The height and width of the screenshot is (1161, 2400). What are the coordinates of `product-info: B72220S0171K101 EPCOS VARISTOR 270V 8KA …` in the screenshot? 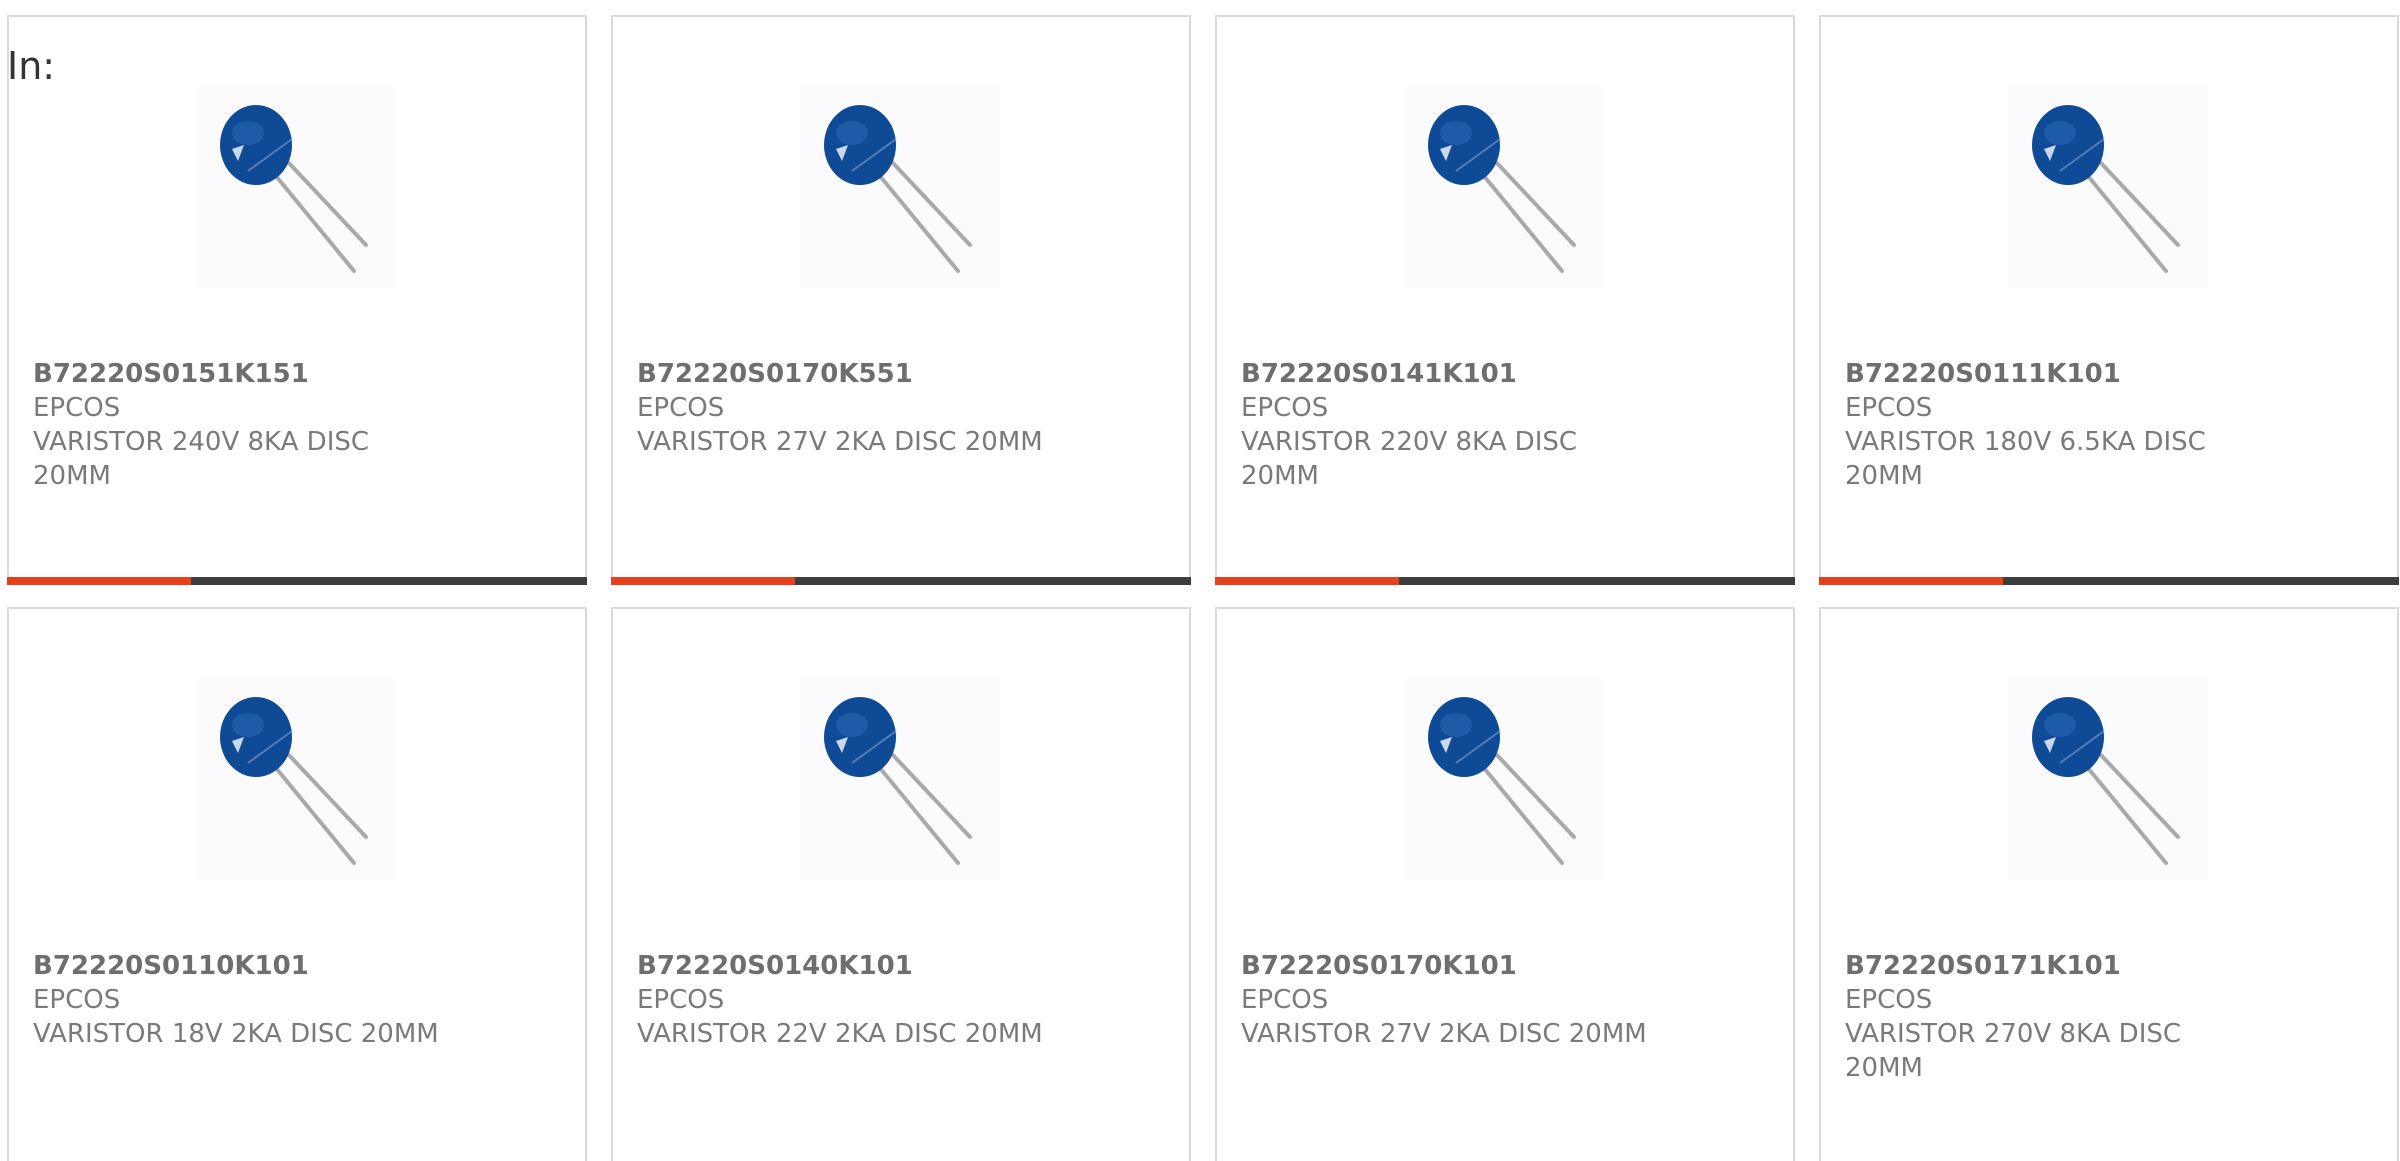 It's located at (2055, 1017).